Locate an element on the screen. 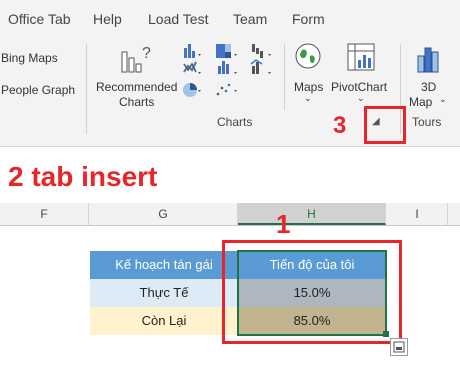 This screenshot has width=460, height=371. pie-chart-icon is located at coordinates (192, 90).